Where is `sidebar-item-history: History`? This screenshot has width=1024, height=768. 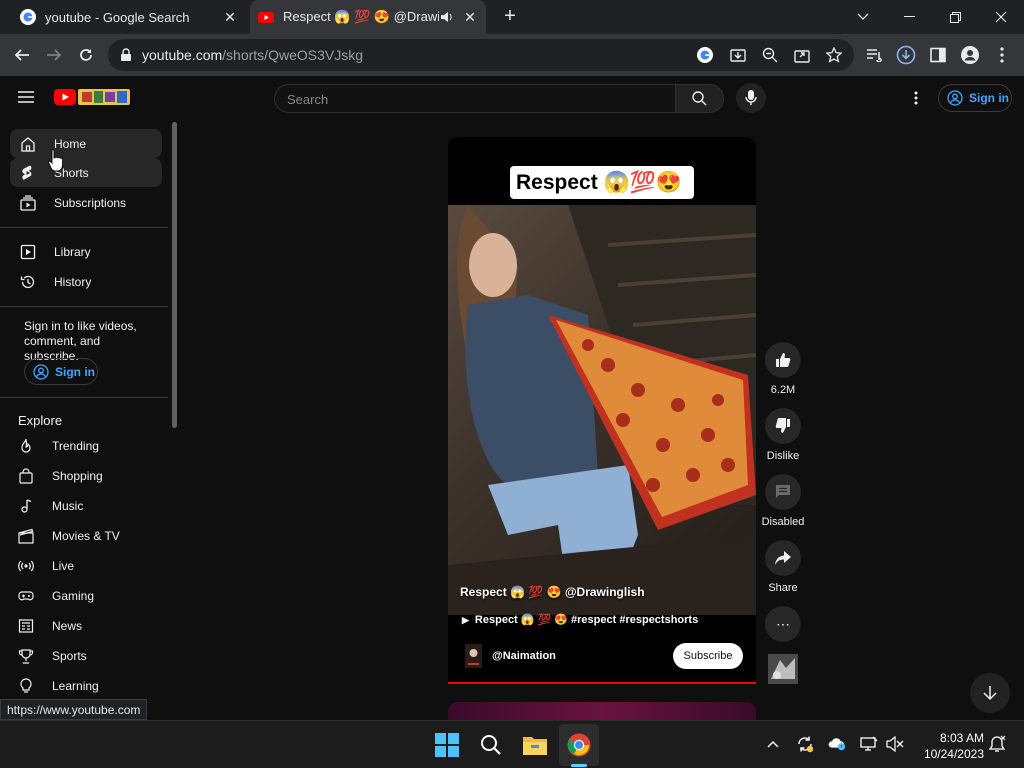 sidebar-item-history: History is located at coordinates (86, 281).